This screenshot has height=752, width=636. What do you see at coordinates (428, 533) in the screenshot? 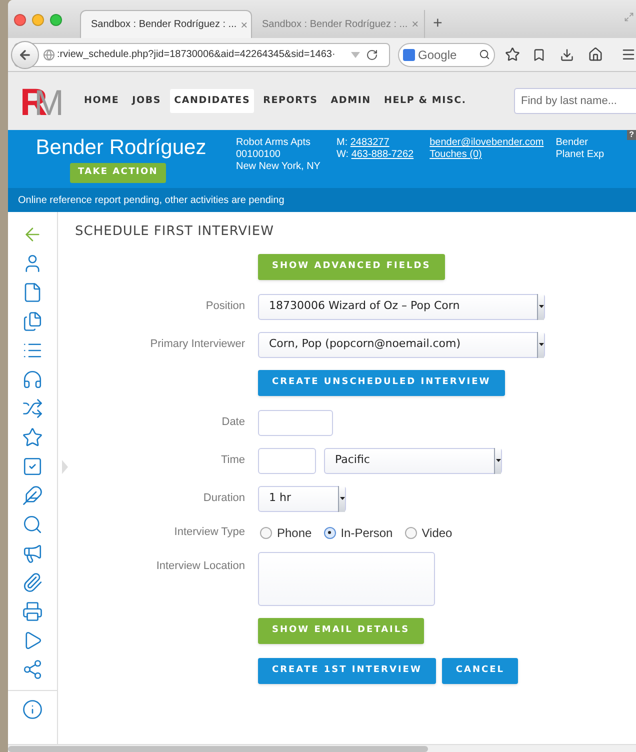
I see `radio-option: Video` at bounding box center [428, 533].